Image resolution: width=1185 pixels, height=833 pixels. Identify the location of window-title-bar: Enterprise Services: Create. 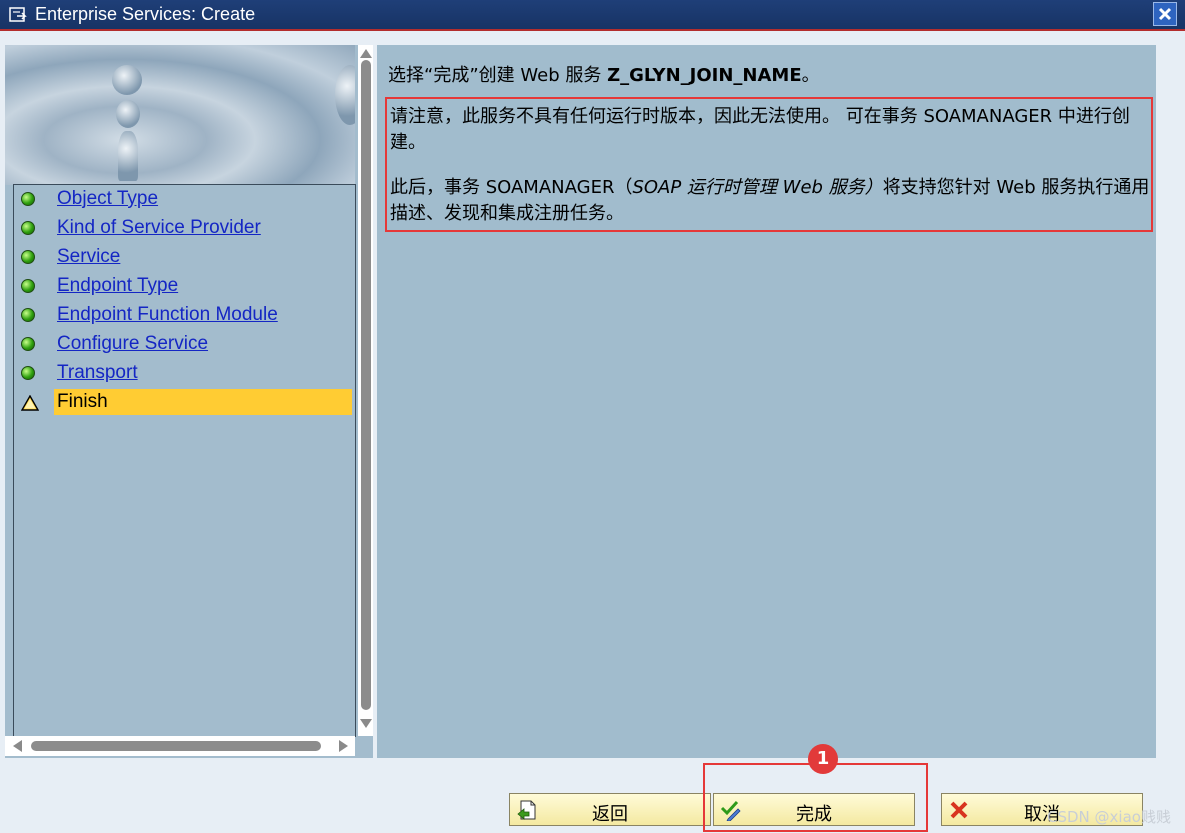
(592, 15).